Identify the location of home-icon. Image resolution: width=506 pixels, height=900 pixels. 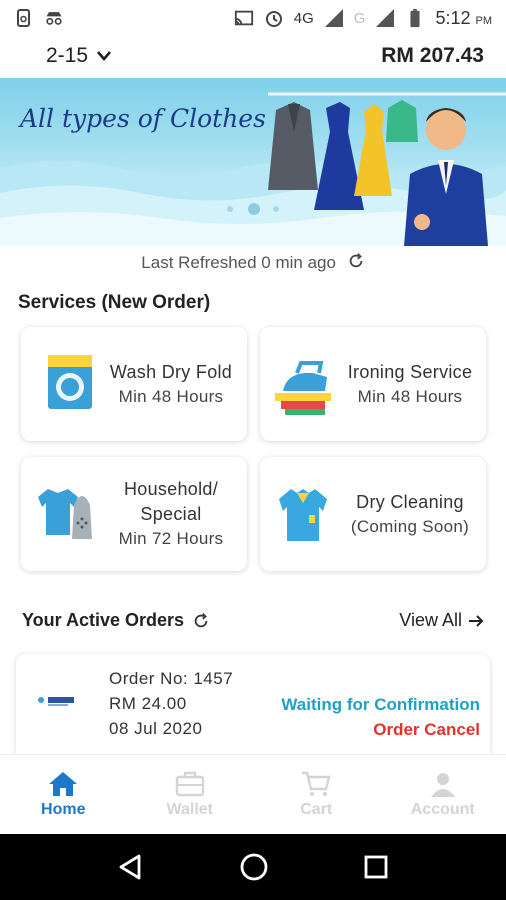
(63, 783).